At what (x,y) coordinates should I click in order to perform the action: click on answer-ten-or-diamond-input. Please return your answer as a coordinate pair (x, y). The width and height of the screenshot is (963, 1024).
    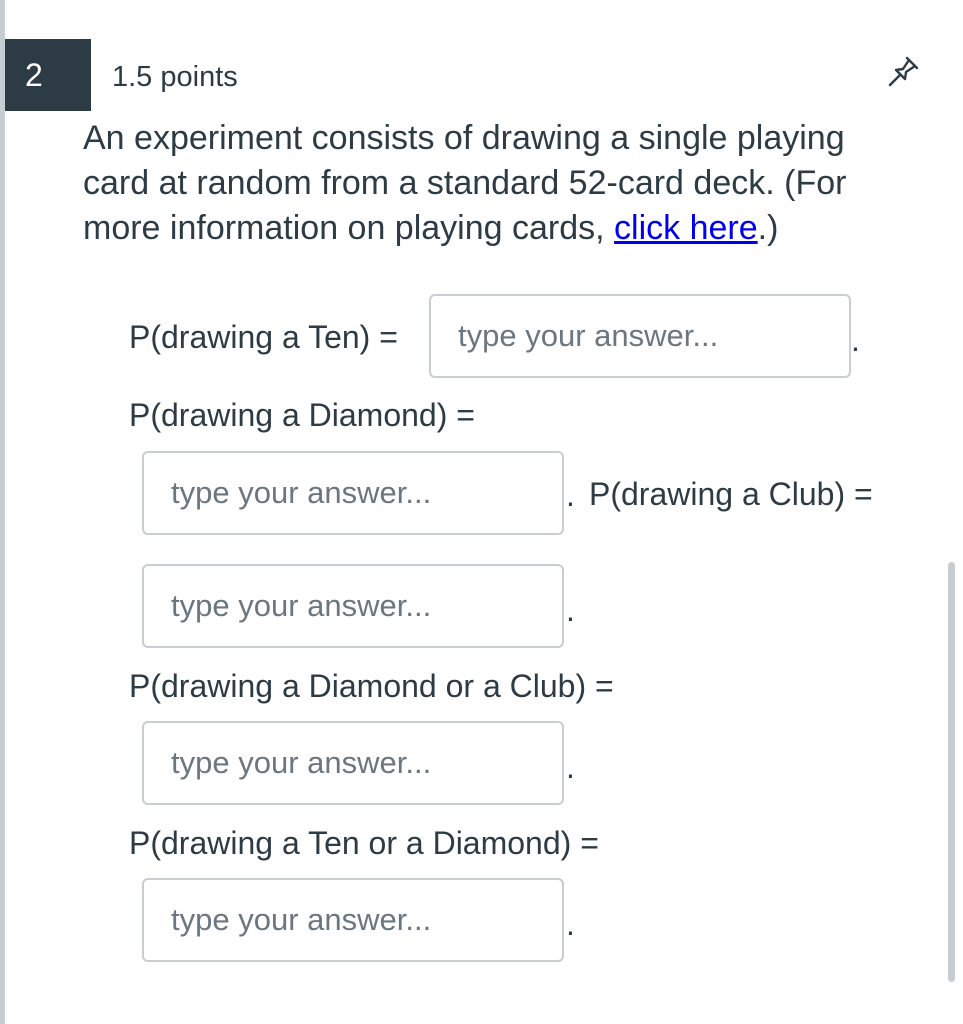
    Looking at the image, I should click on (353, 920).